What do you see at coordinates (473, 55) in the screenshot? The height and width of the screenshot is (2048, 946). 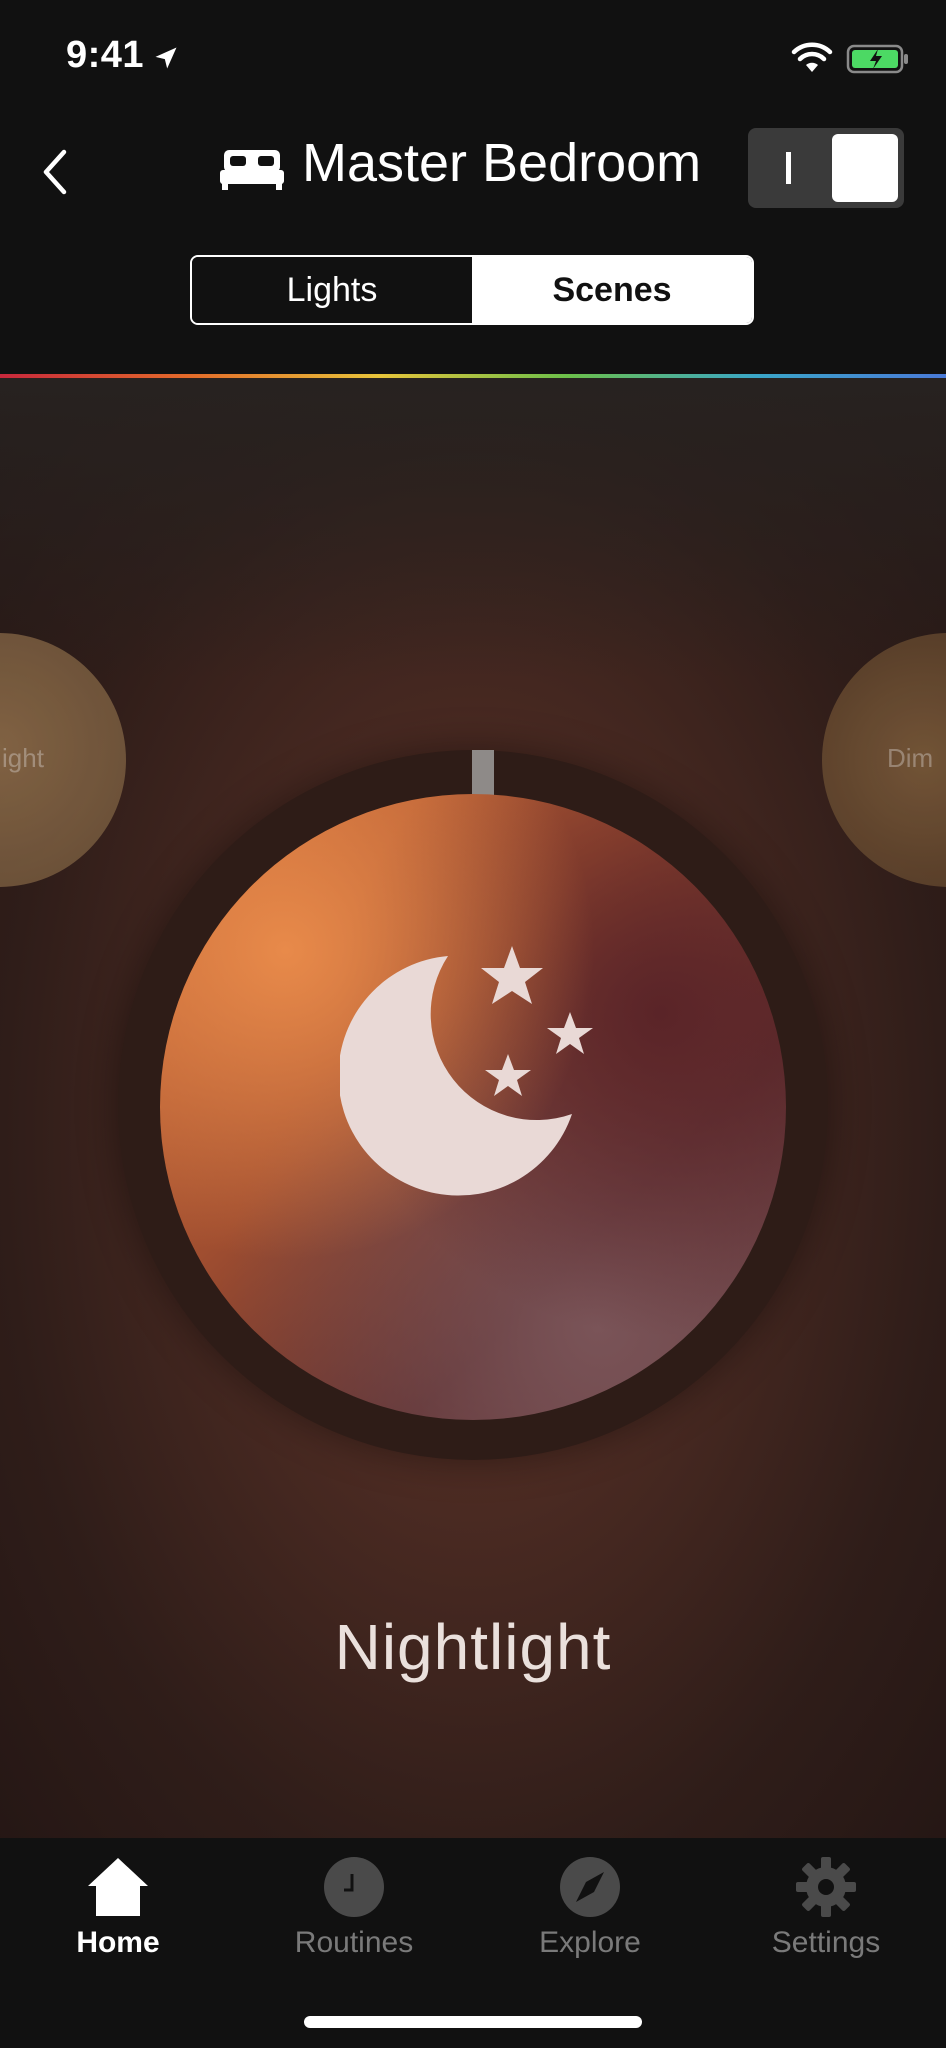 I see `status-bar: 9:41` at bounding box center [473, 55].